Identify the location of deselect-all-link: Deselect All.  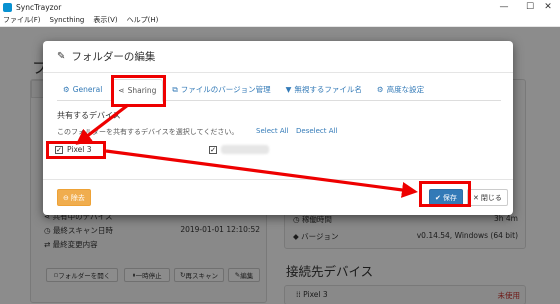
(316, 131).